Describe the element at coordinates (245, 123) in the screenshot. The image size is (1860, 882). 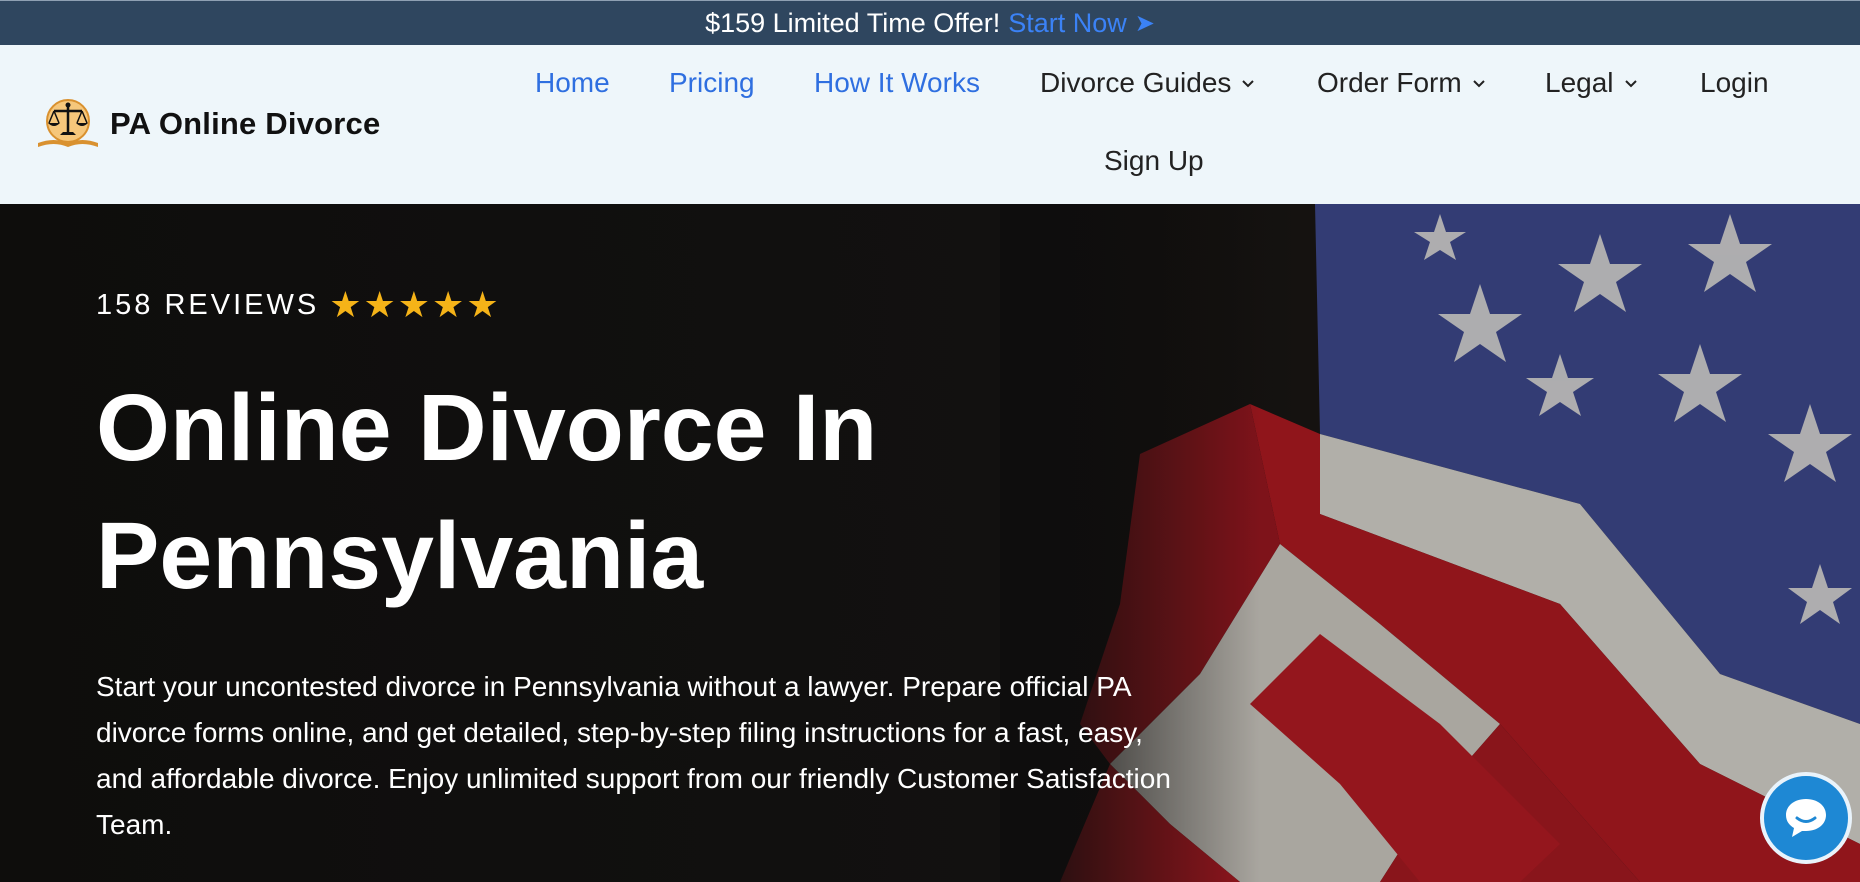
I see `logo-text: PA Online Divorce` at that location.